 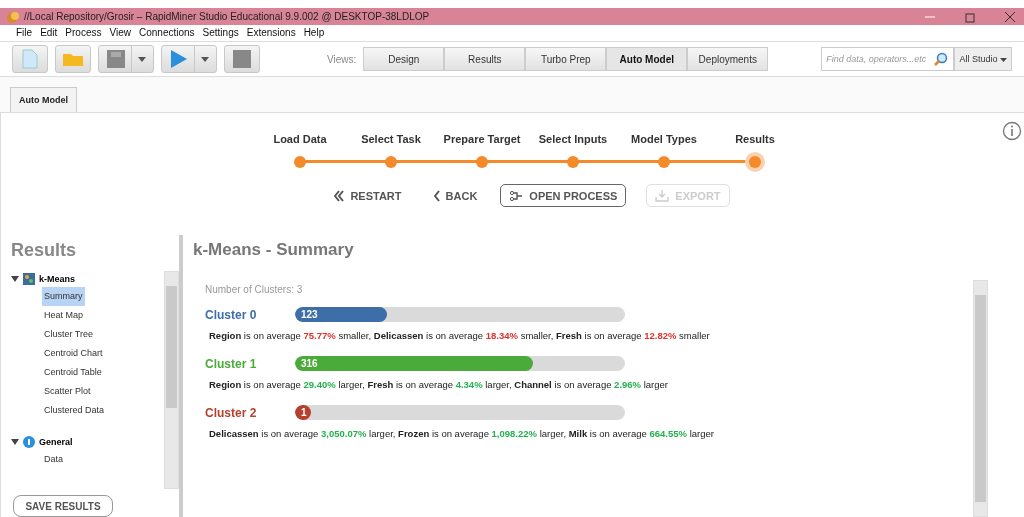 I want to click on tree-group-label: General, so click(x=56, y=442).